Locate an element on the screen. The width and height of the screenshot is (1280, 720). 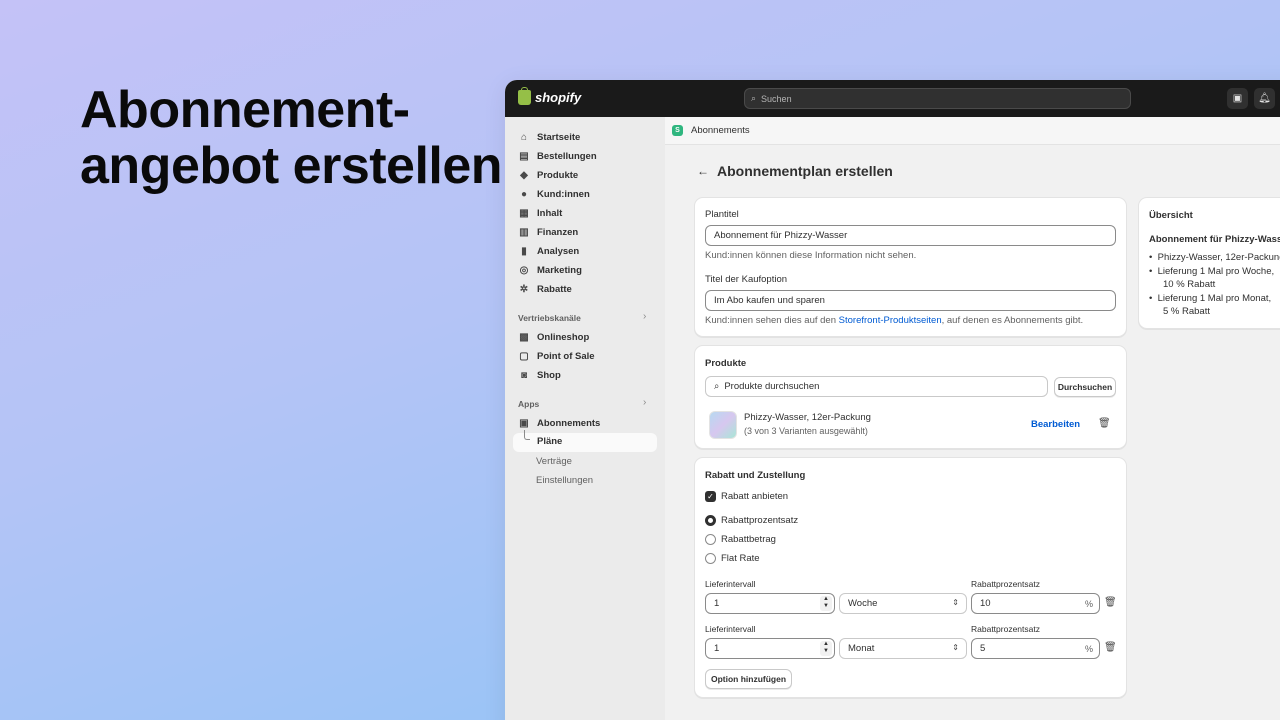
person-icon: ● is located at coordinates (524, 194).